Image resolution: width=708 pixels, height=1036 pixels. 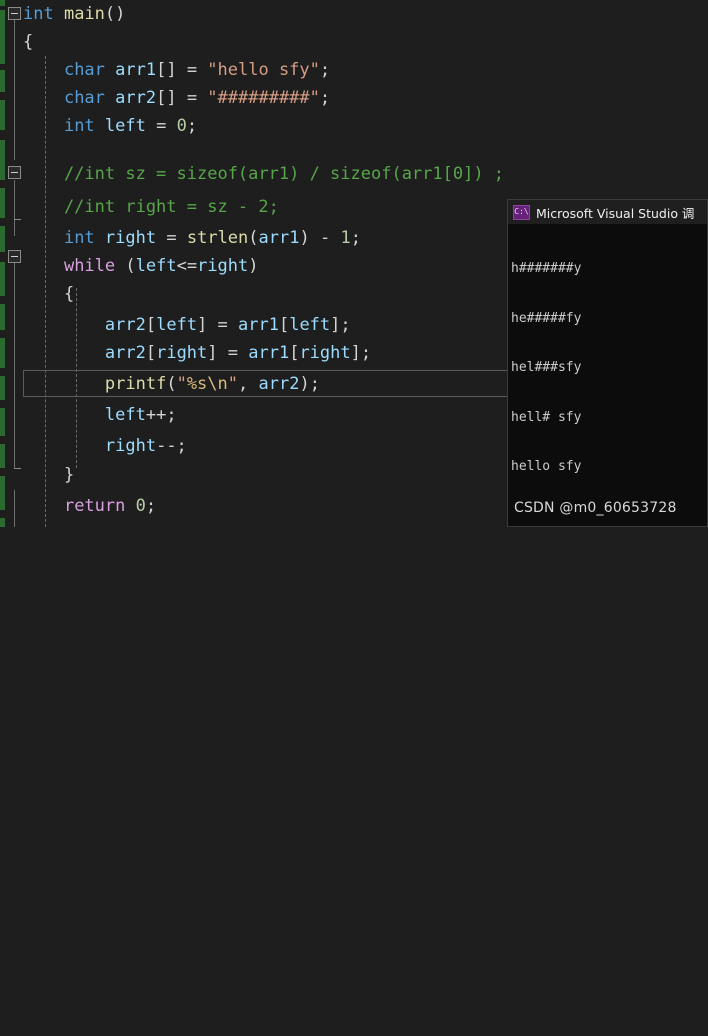 What do you see at coordinates (197, 98) in the screenshot?
I see `code-line-4: char arr2[] = "#########";` at bounding box center [197, 98].